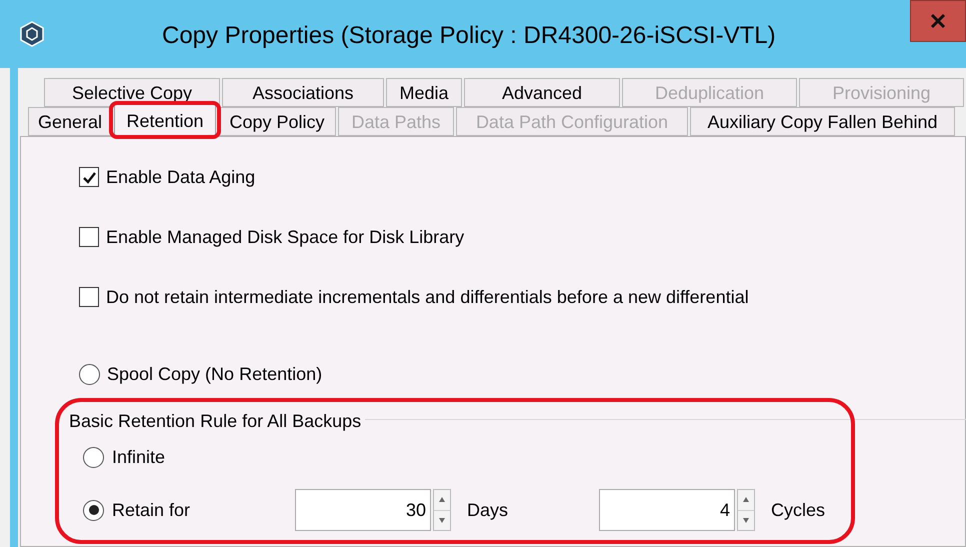 The image size is (966, 547). Describe the element at coordinates (139, 457) in the screenshot. I see `radio-label: Infinite` at that location.